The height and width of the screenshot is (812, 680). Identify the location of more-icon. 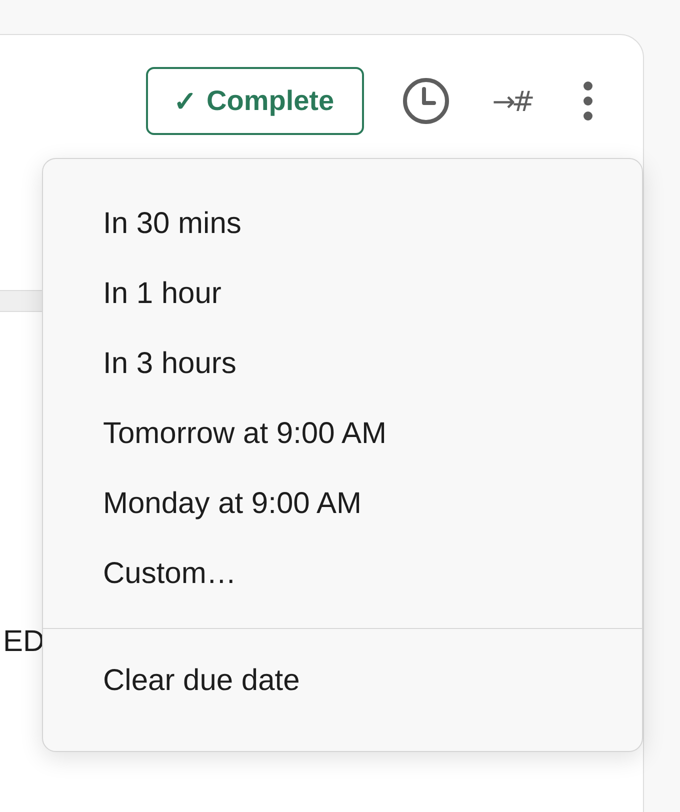
(588, 101).